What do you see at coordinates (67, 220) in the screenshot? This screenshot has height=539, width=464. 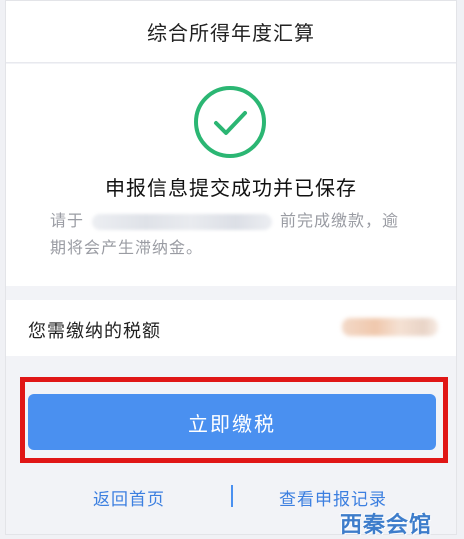 I see `notice-prefix: 请于` at bounding box center [67, 220].